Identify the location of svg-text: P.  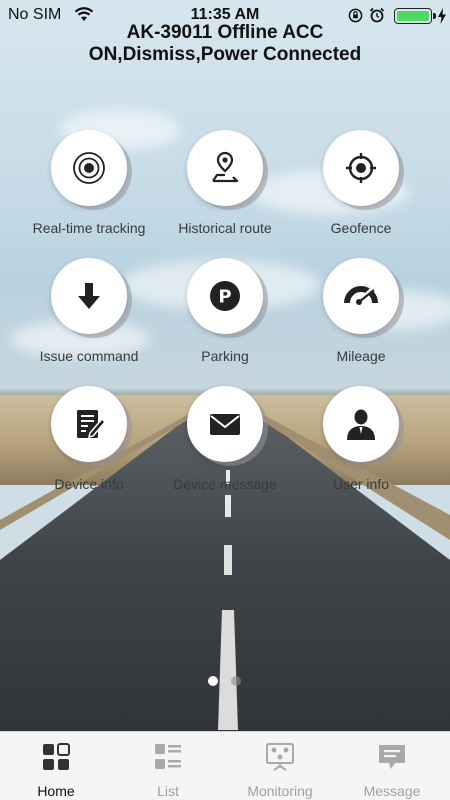
(224, 297).